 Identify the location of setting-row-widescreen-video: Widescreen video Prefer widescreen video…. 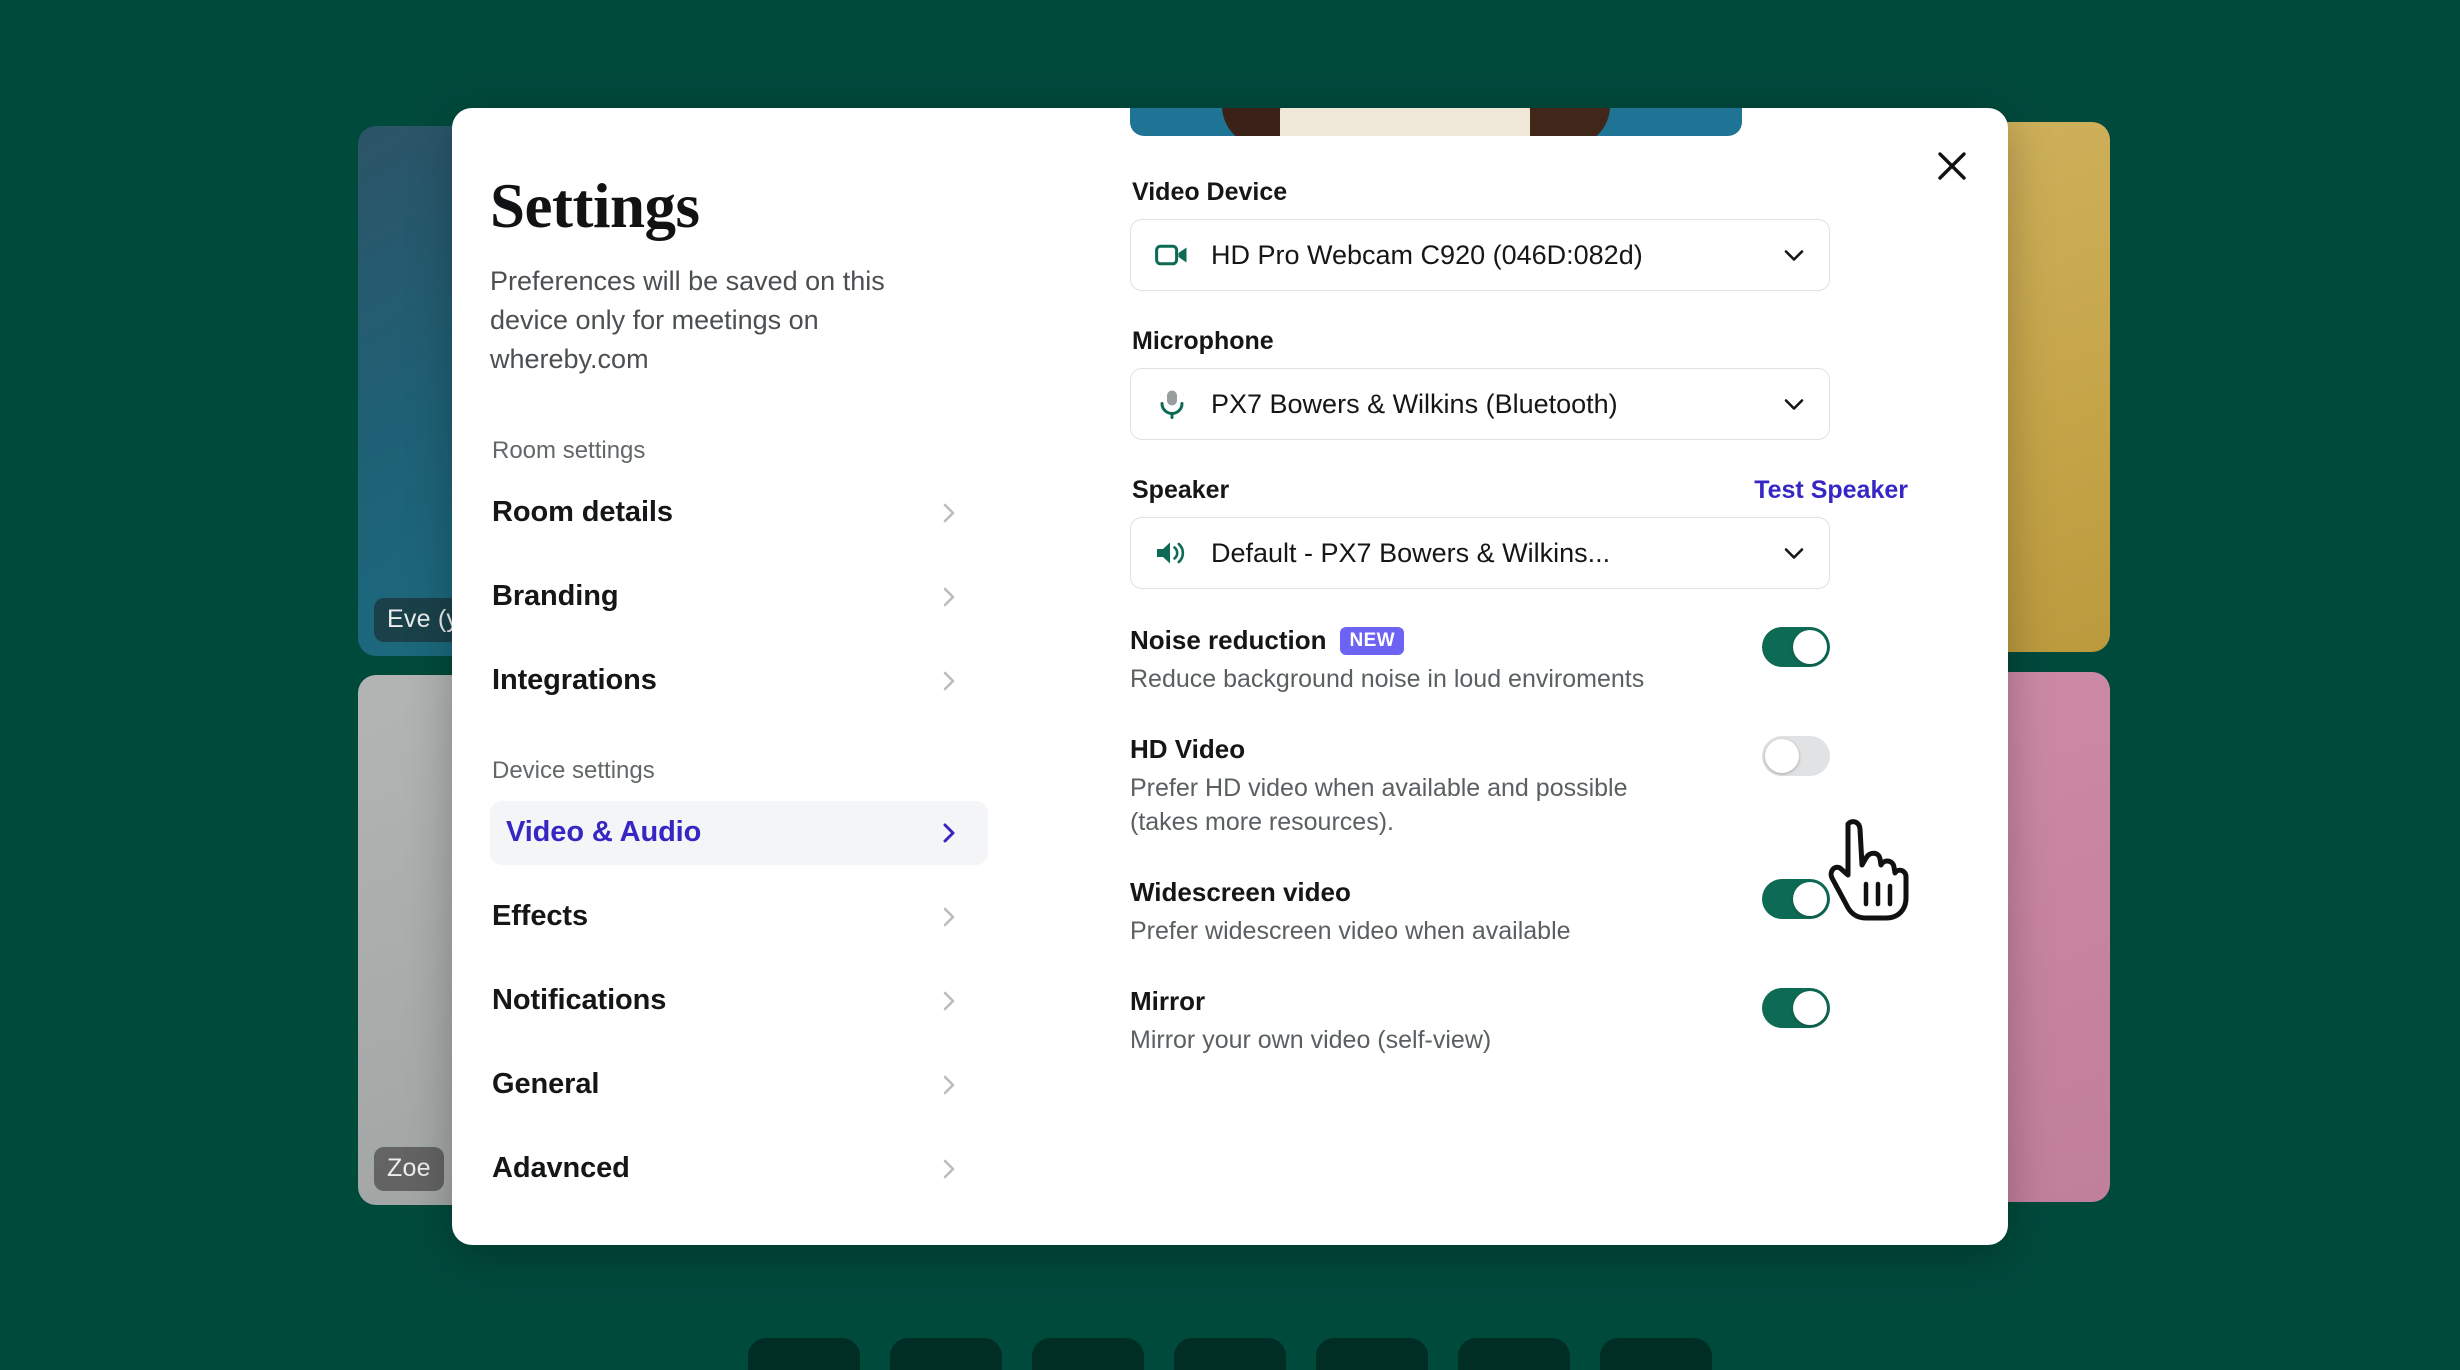
(1480, 912).